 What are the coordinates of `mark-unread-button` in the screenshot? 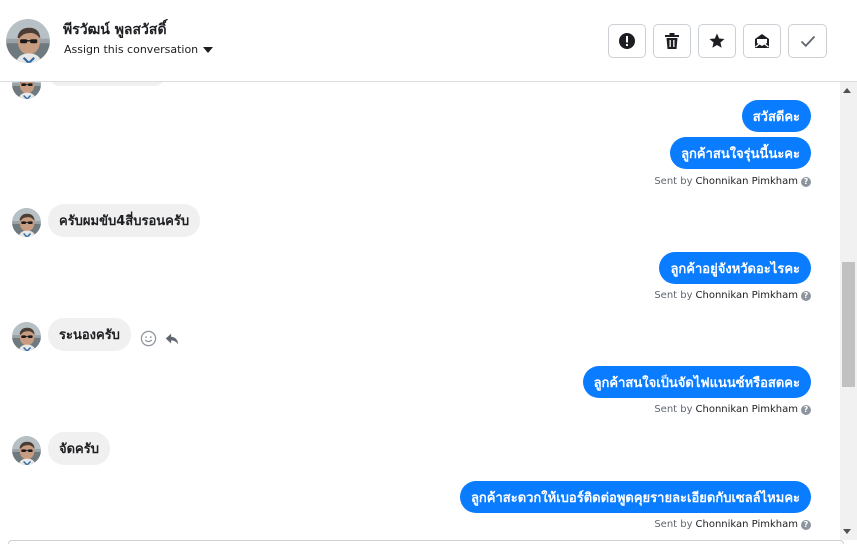 It's located at (762, 41).